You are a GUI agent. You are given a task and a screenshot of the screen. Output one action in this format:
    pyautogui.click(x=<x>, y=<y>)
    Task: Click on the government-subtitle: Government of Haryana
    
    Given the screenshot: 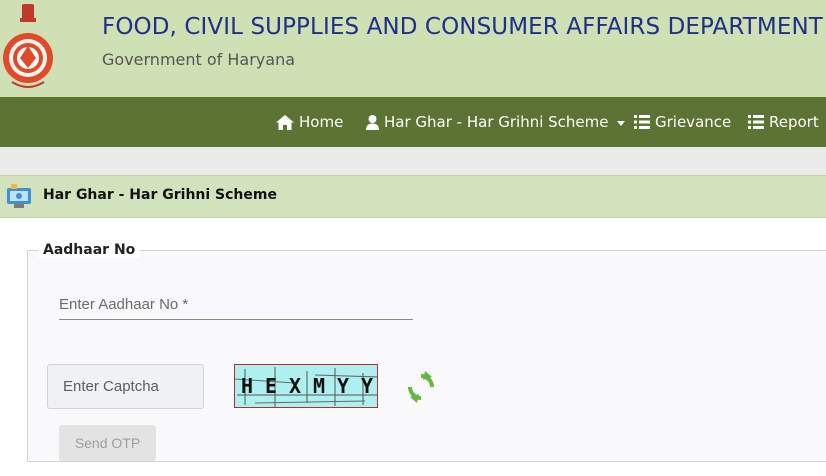 What is the action you would take?
    pyautogui.click(x=199, y=59)
    